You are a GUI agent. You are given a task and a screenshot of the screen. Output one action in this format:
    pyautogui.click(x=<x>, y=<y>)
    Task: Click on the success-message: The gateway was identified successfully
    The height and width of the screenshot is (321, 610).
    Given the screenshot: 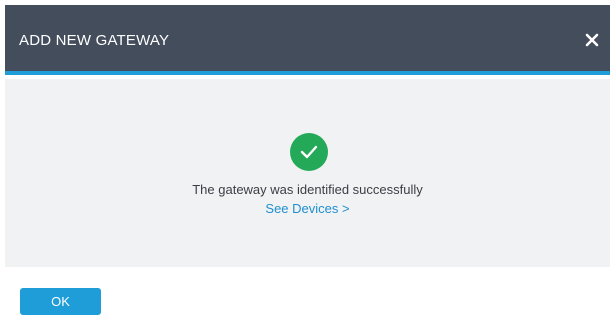 What is the action you would take?
    pyautogui.click(x=307, y=189)
    